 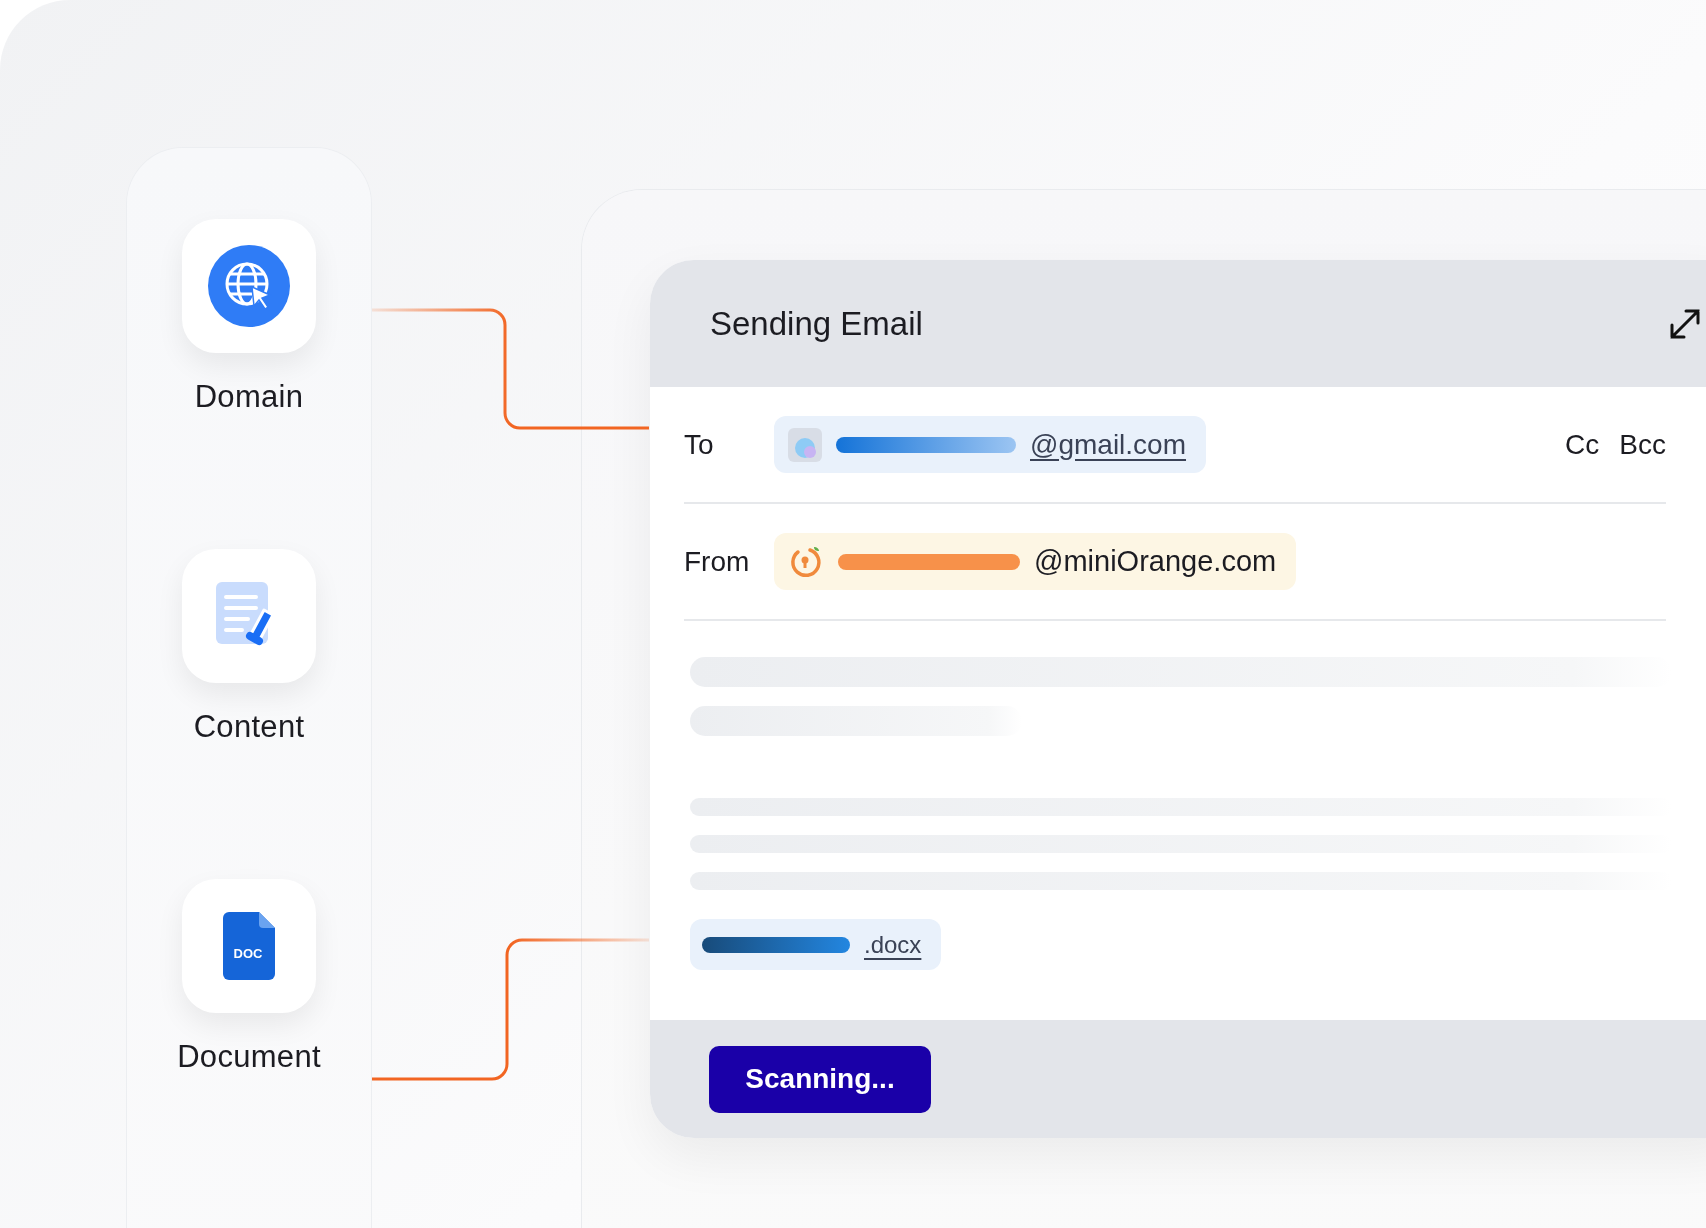 I want to click on globe-cursor-icon, so click(x=249, y=286).